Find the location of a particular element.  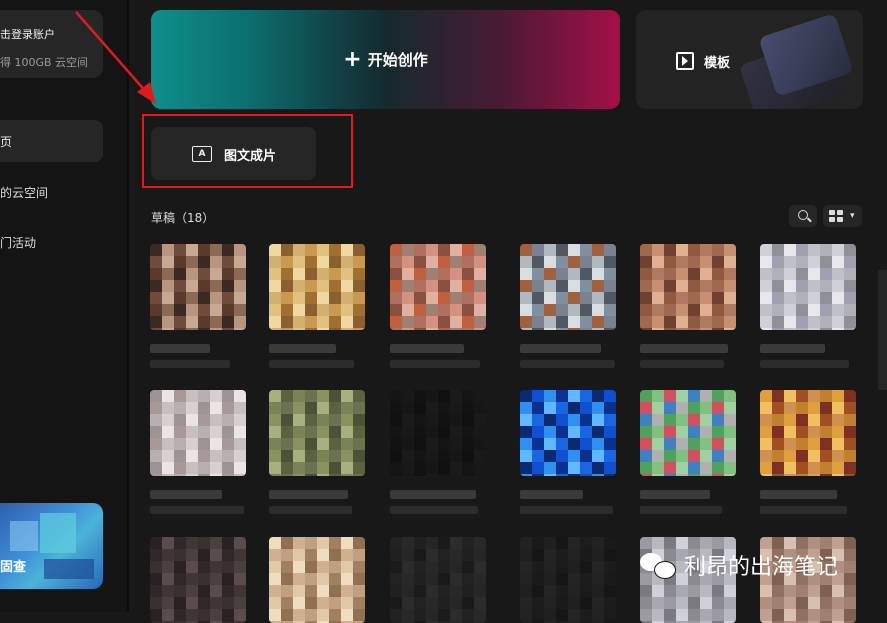

image-text-icon: A is located at coordinates (202, 154).